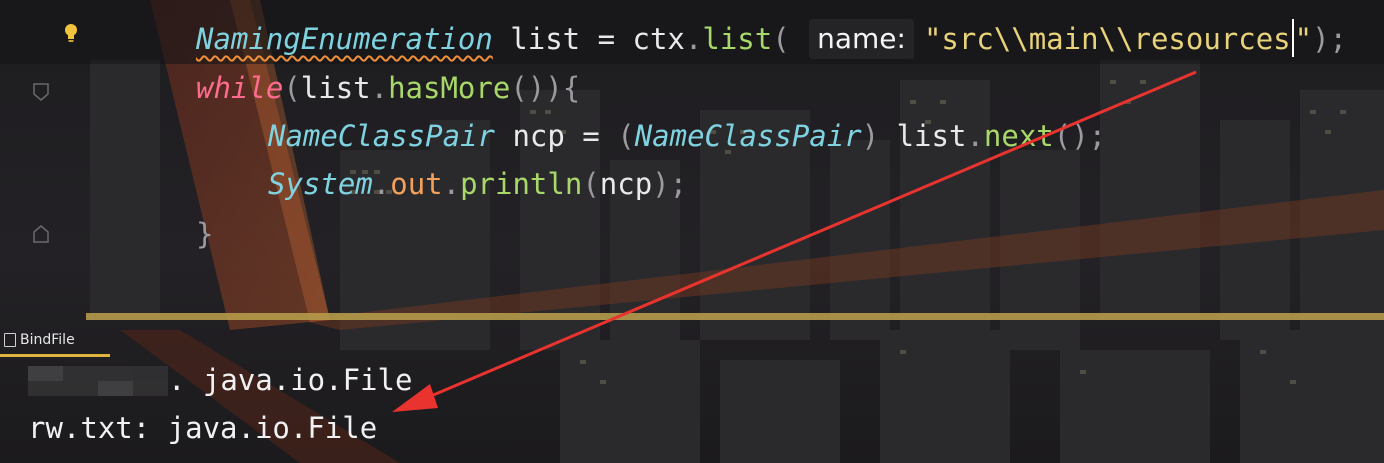 Image resolution: width=1384 pixels, height=463 pixels. Describe the element at coordinates (55, 355) in the screenshot. I see `active-tab-indicator` at that location.